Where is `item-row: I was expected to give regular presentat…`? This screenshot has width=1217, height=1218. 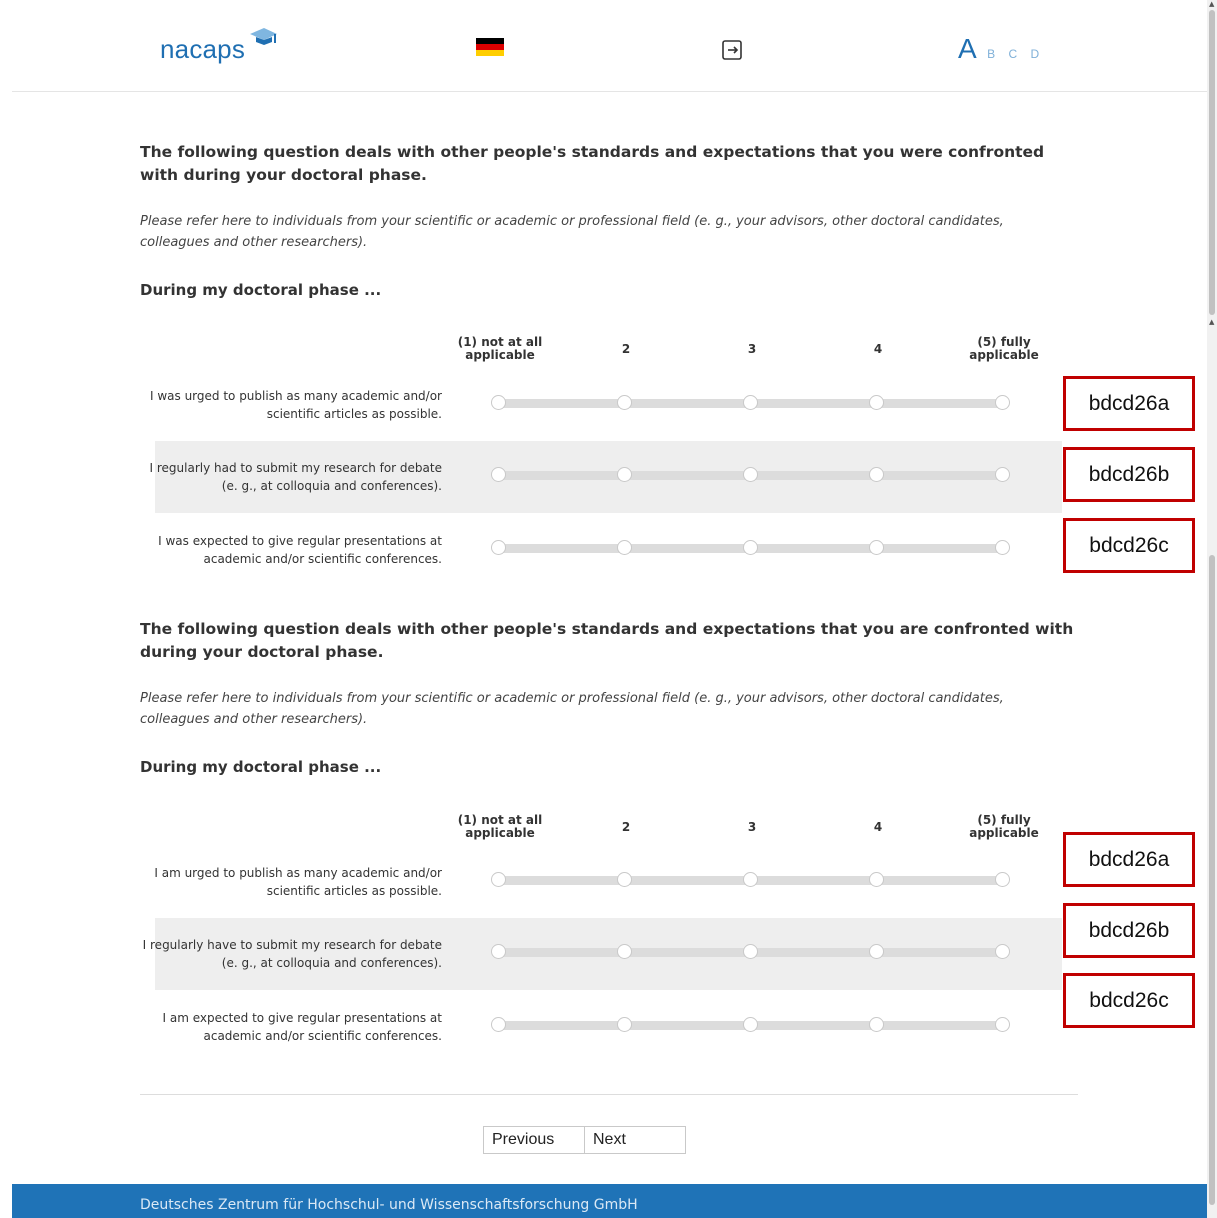
item-row: I was expected to give regular presentat… is located at coordinates (608, 550).